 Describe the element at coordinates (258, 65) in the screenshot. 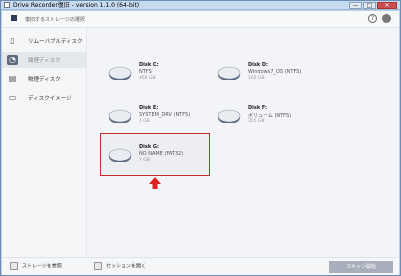

I see `disk-name: Disk D:` at that location.